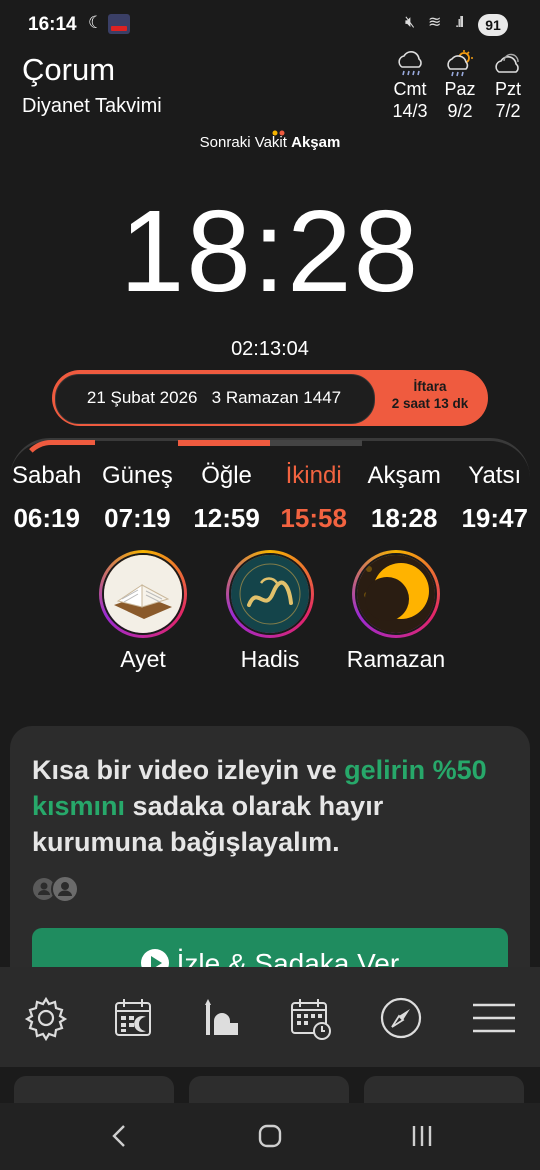 The height and width of the screenshot is (1170, 540). What do you see at coordinates (435, 22) in the screenshot?
I see `wifi-icon: ≋` at bounding box center [435, 22].